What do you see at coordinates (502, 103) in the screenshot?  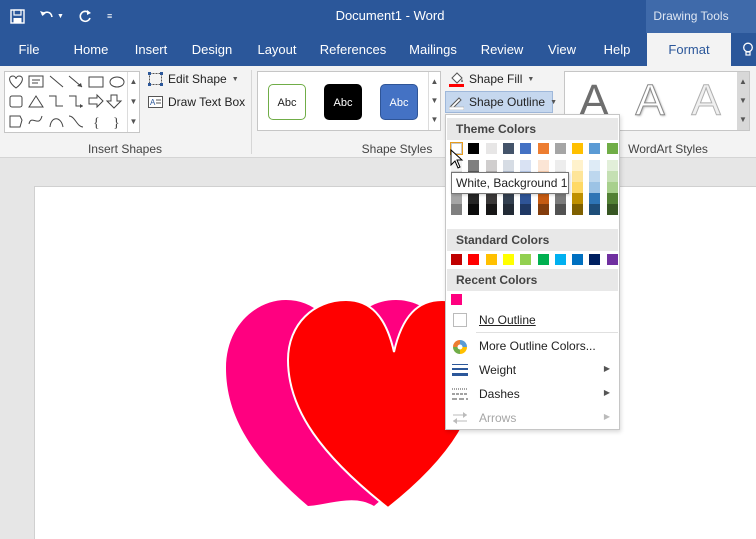 I see `shape-outline-button: Shape Outline ▼` at bounding box center [502, 103].